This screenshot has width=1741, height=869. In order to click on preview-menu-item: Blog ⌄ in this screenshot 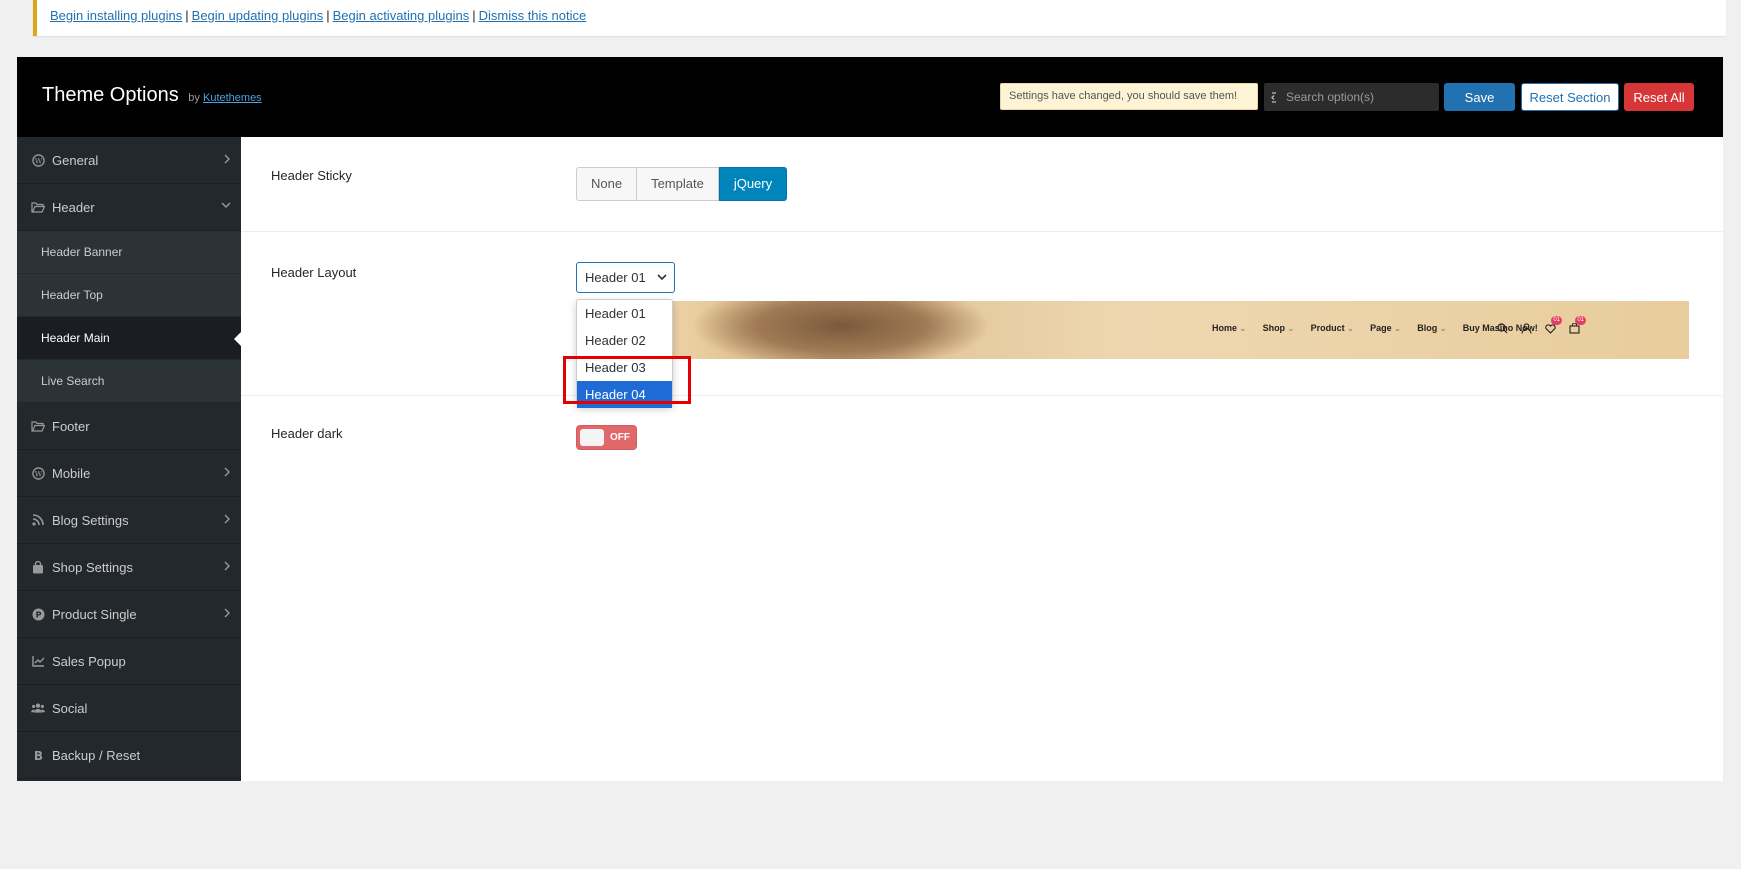, I will do `click(1432, 328)`.